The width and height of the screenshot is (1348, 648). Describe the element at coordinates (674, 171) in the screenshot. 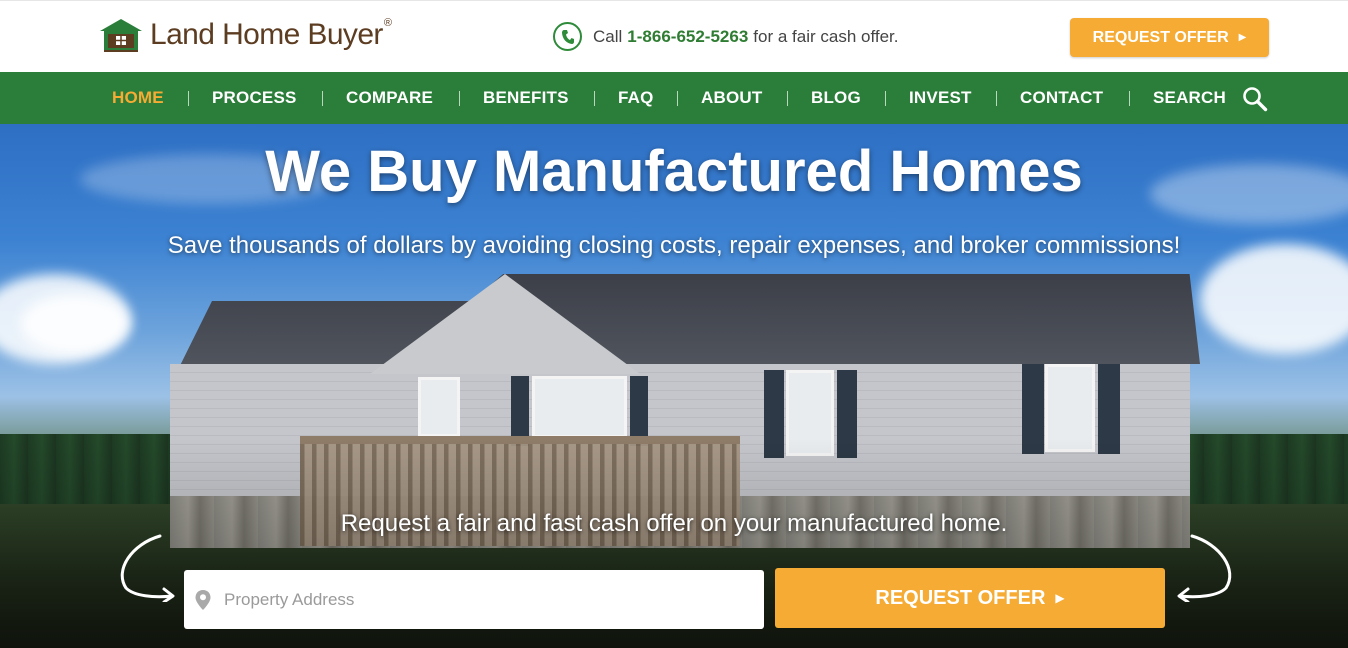

I see `hero-title: We Buy Manufactured Homes` at that location.